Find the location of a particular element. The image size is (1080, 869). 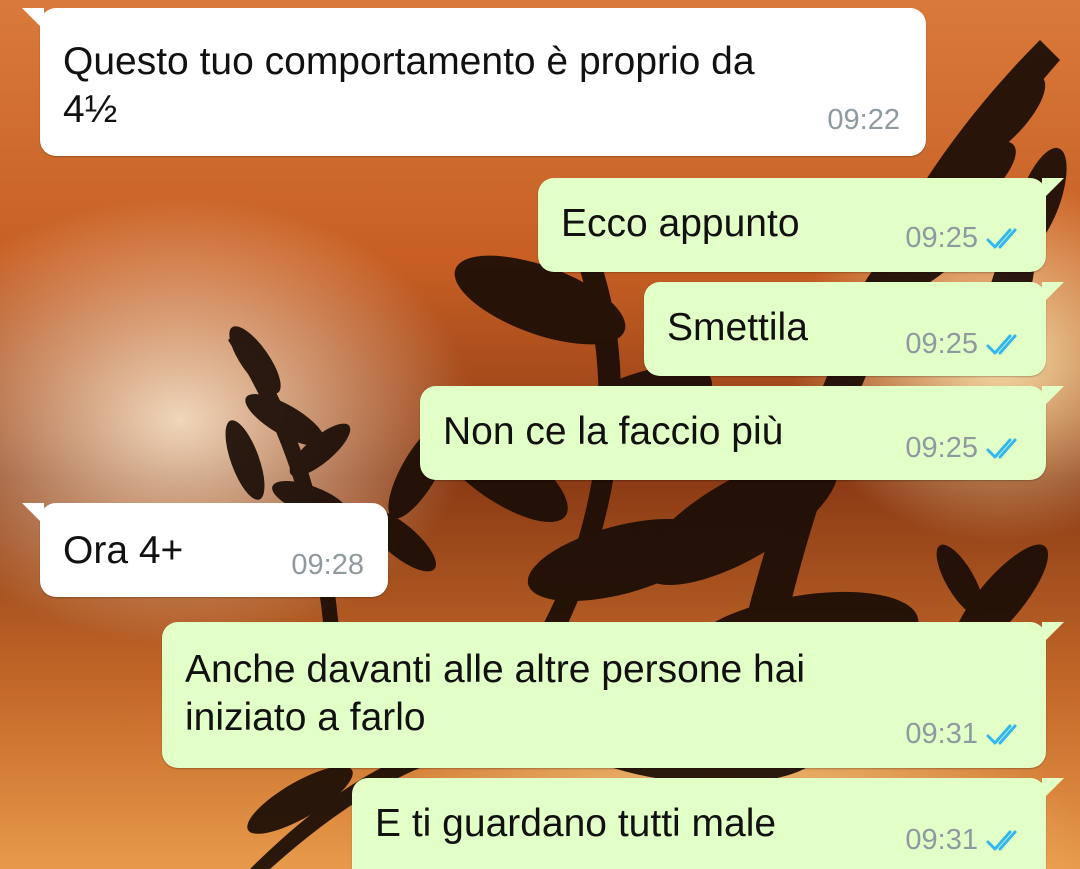

message-bubble-outgoing: Ecco appunto 09:25 is located at coordinates (801, 225).